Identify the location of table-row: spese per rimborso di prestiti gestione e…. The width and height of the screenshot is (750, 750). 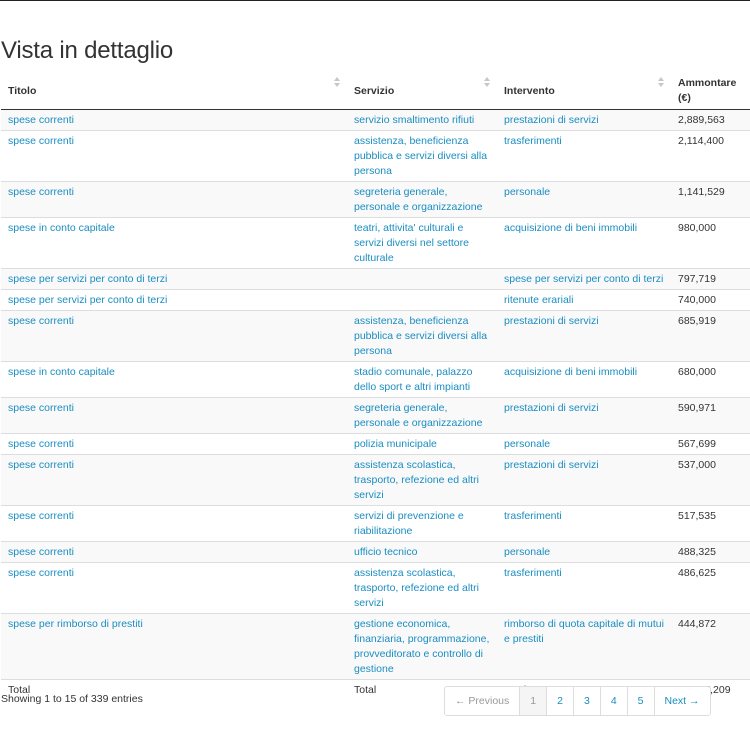
(375, 646).